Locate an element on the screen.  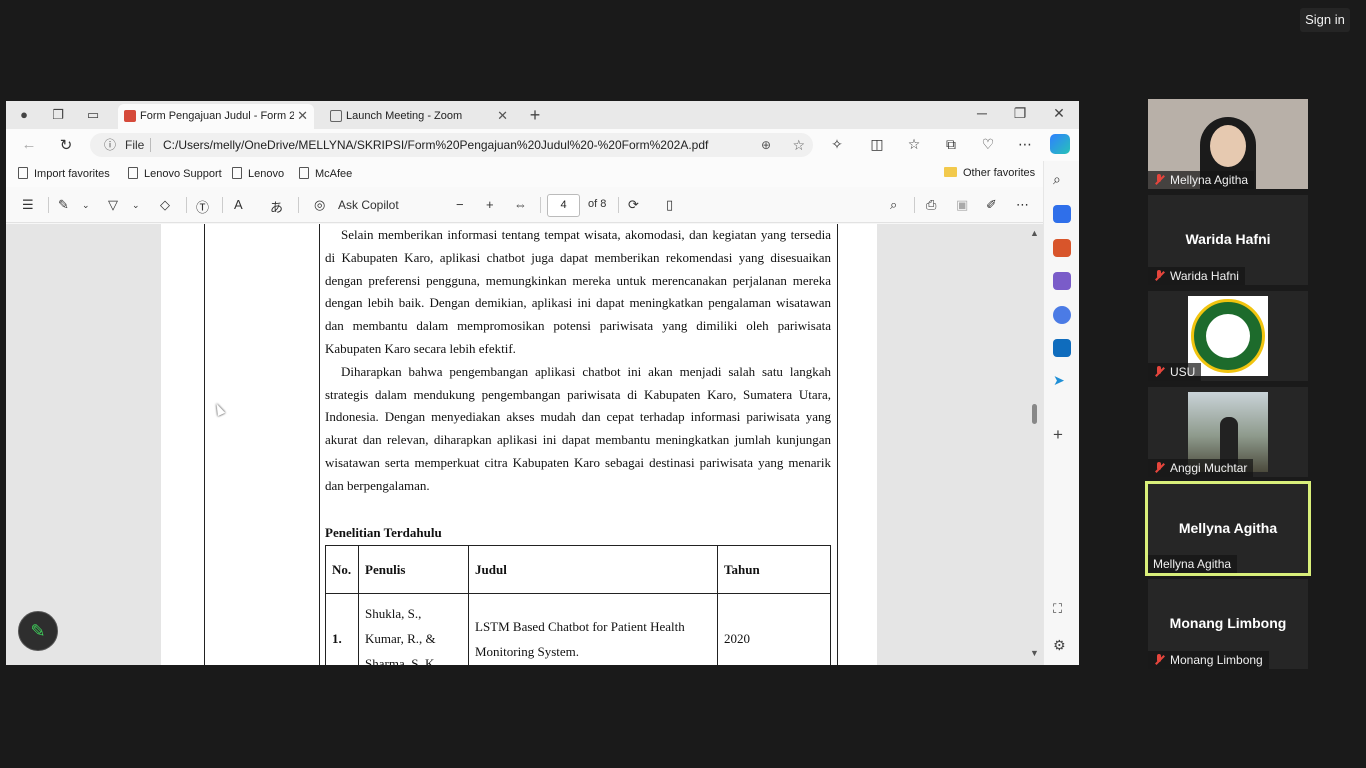
save-icon: ▣ is located at coordinates (962, 205).